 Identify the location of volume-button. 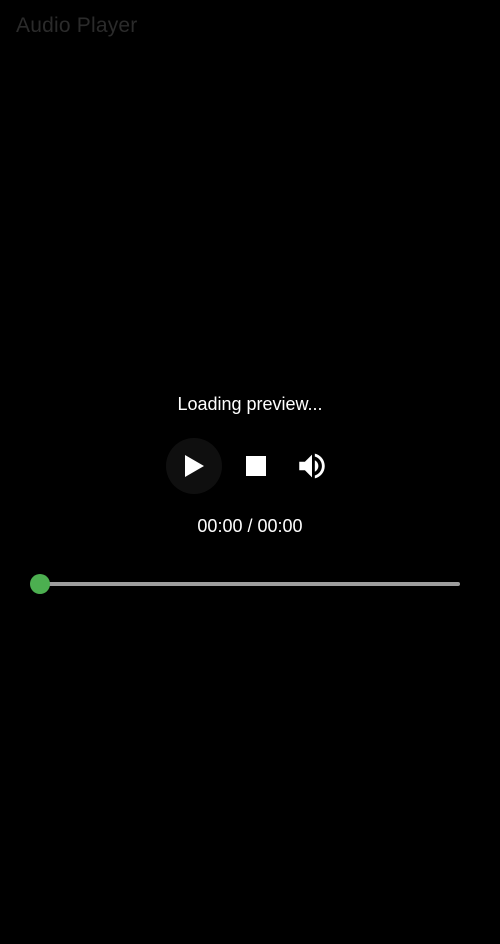
(312, 466).